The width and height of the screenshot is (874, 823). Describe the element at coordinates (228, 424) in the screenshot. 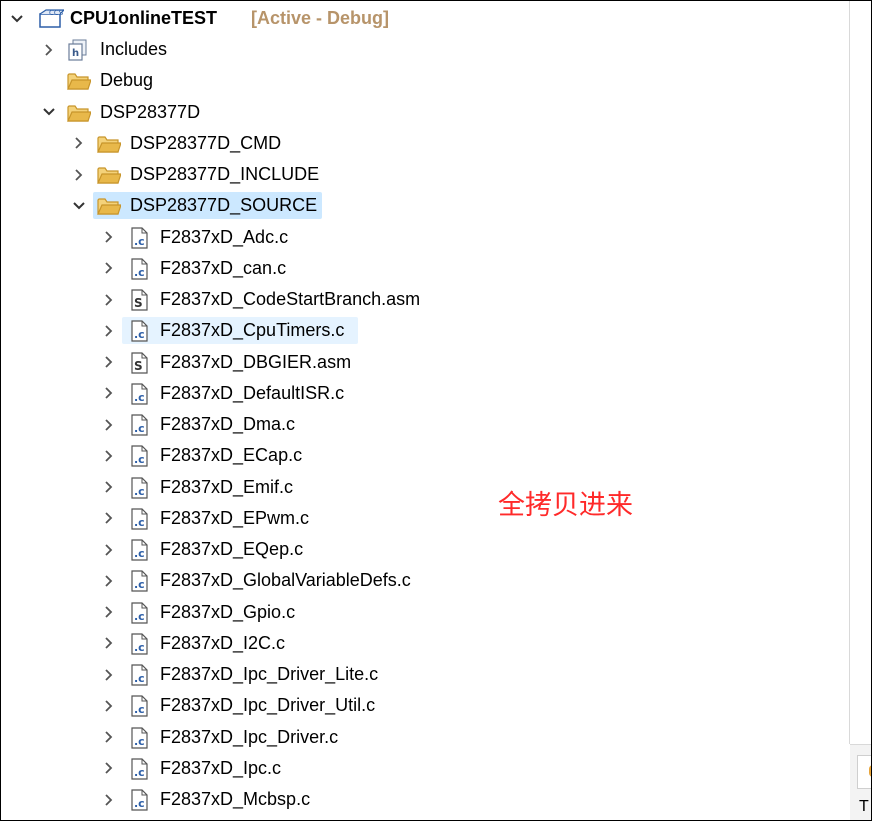

I see `tree-row-label: F2837xD_Dma.c` at that location.